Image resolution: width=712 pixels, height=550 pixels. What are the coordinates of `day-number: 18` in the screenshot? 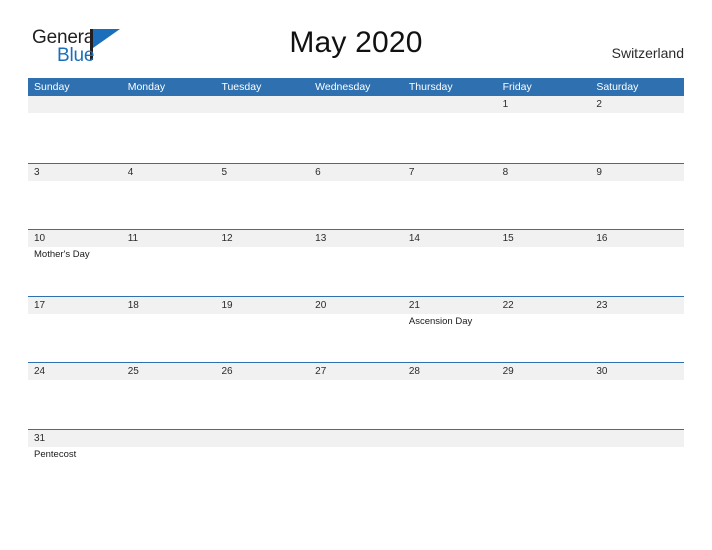 It's located at (133, 305).